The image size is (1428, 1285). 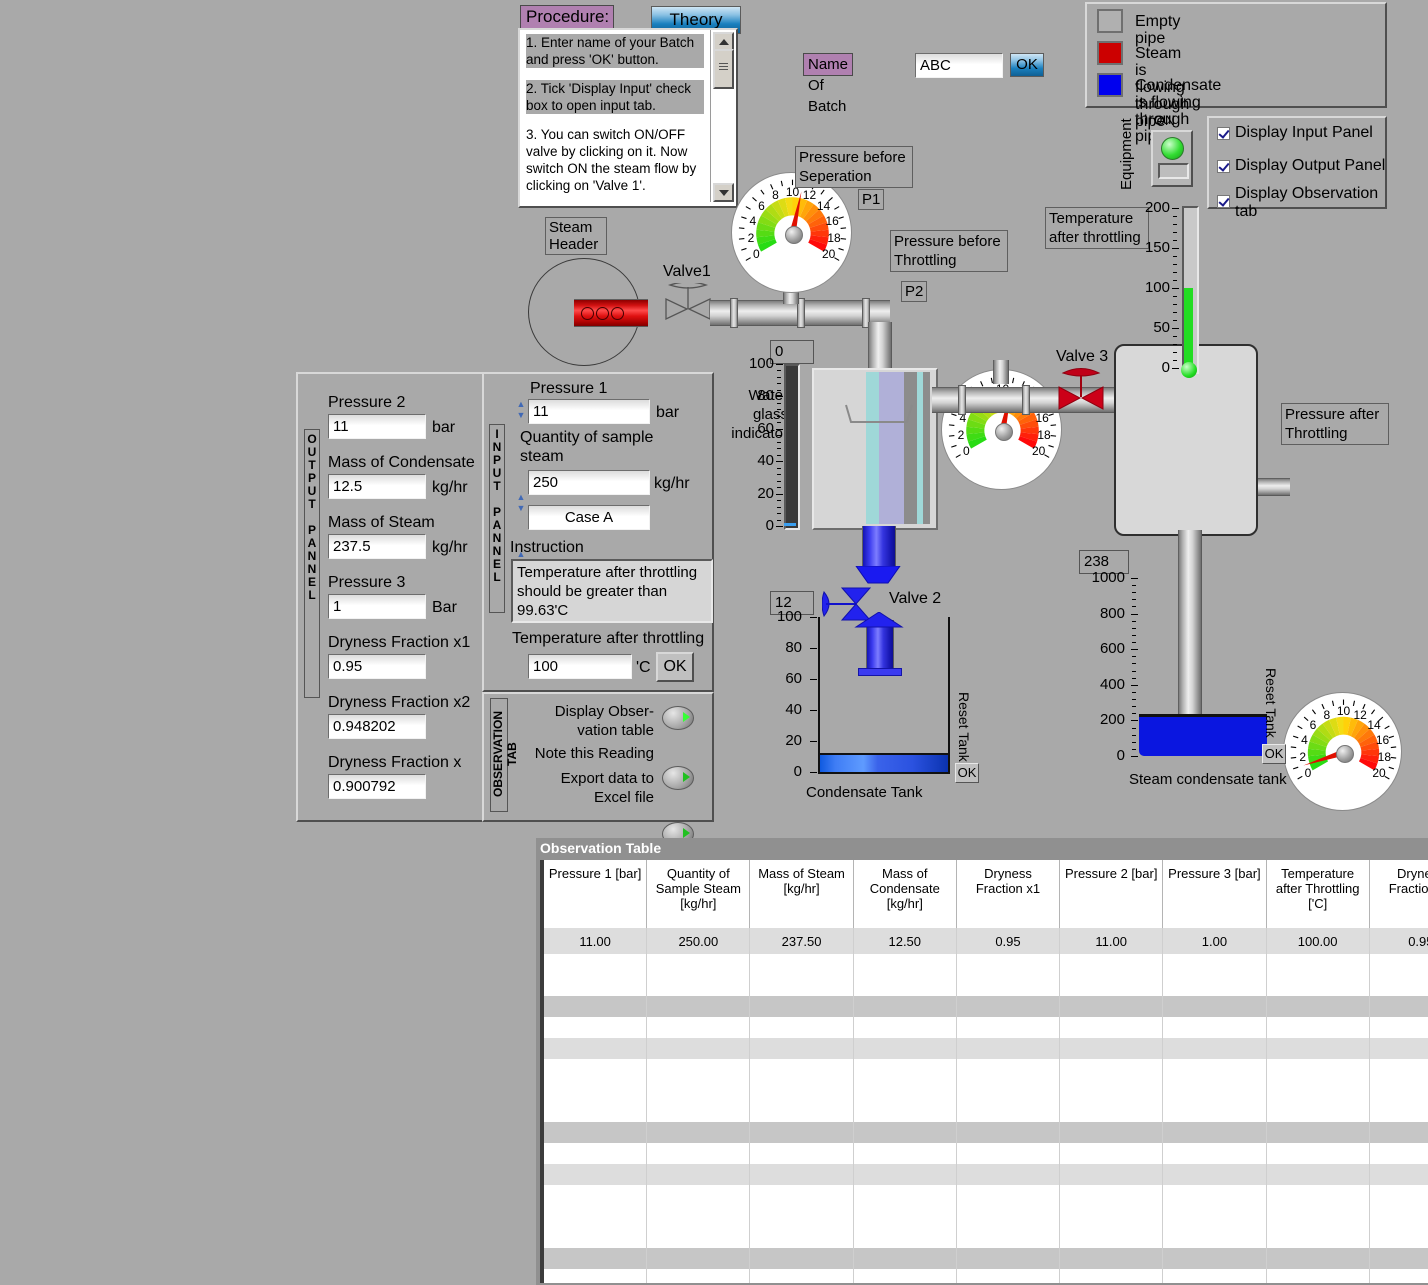 What do you see at coordinates (1301, 165) in the screenshot?
I see `display-option-output-panel: Display Output Panel` at bounding box center [1301, 165].